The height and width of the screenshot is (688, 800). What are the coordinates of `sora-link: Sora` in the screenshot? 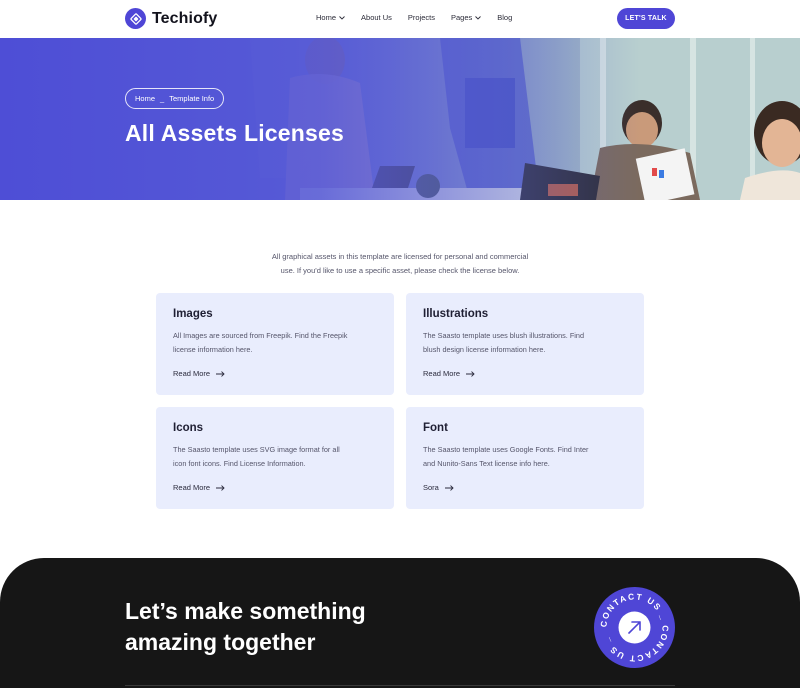 It's located at (438, 487).